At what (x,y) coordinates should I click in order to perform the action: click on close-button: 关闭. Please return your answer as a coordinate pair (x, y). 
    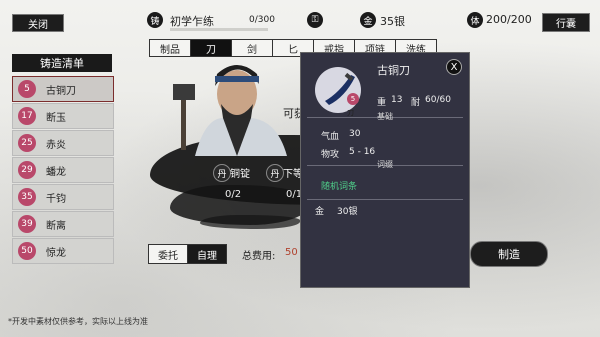
    Looking at the image, I should click on (38, 23).